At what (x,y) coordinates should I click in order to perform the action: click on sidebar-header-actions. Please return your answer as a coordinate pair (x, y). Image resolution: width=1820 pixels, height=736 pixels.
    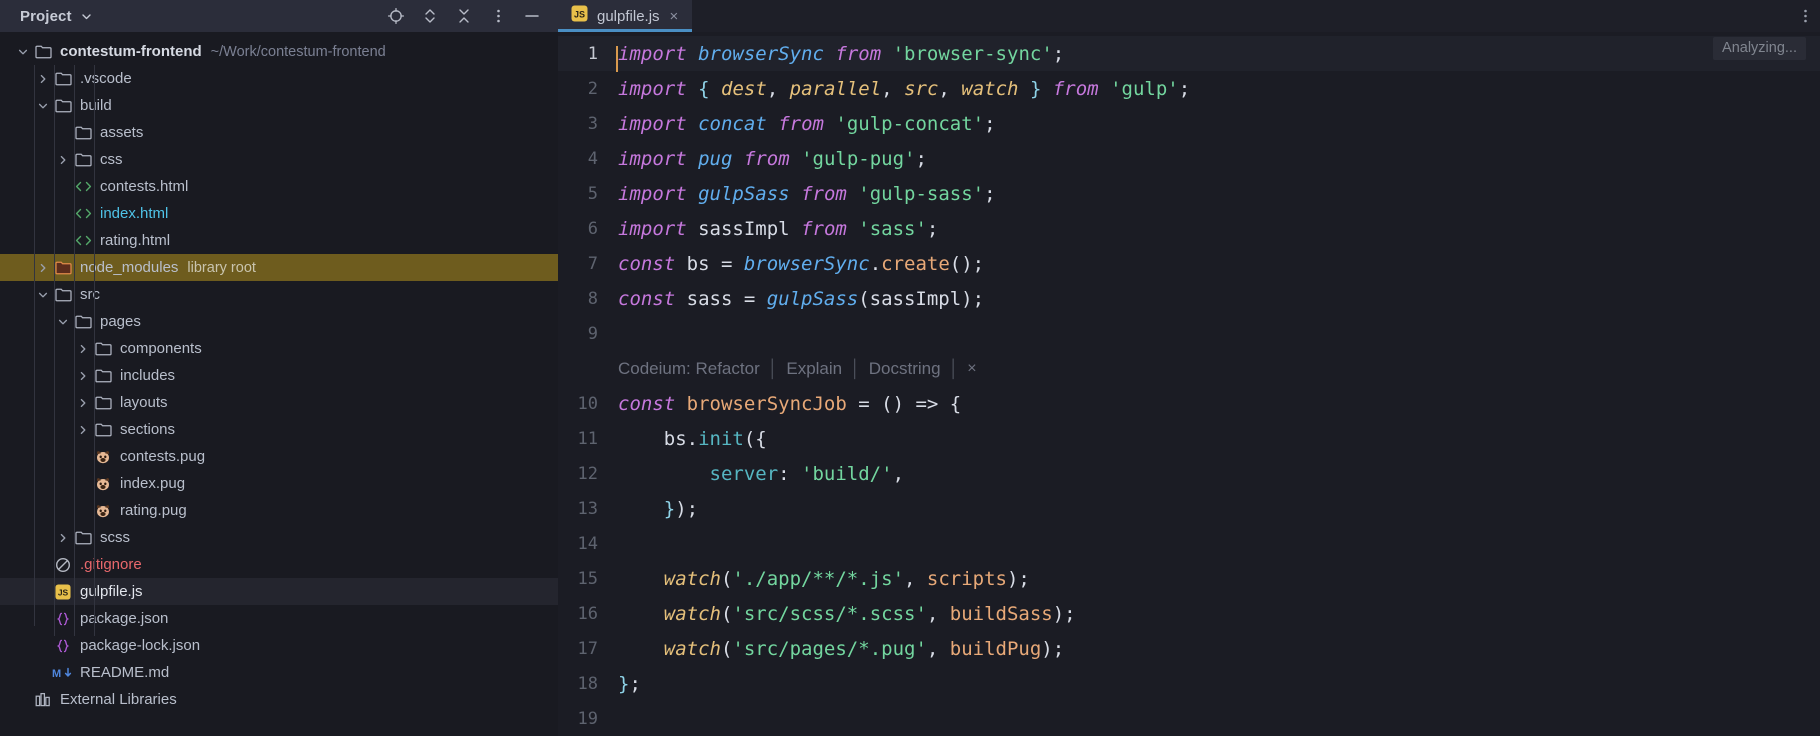
    Looking at the image, I should click on (466, 16).